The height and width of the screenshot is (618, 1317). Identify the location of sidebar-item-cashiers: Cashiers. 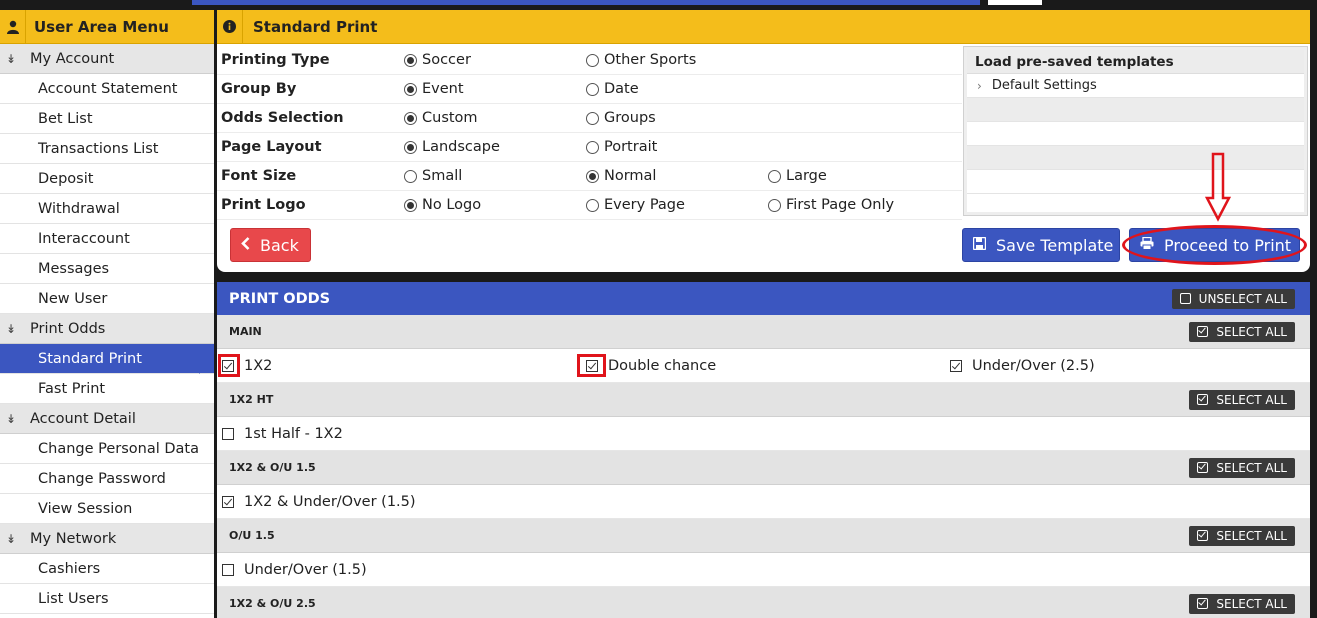
(107, 569).